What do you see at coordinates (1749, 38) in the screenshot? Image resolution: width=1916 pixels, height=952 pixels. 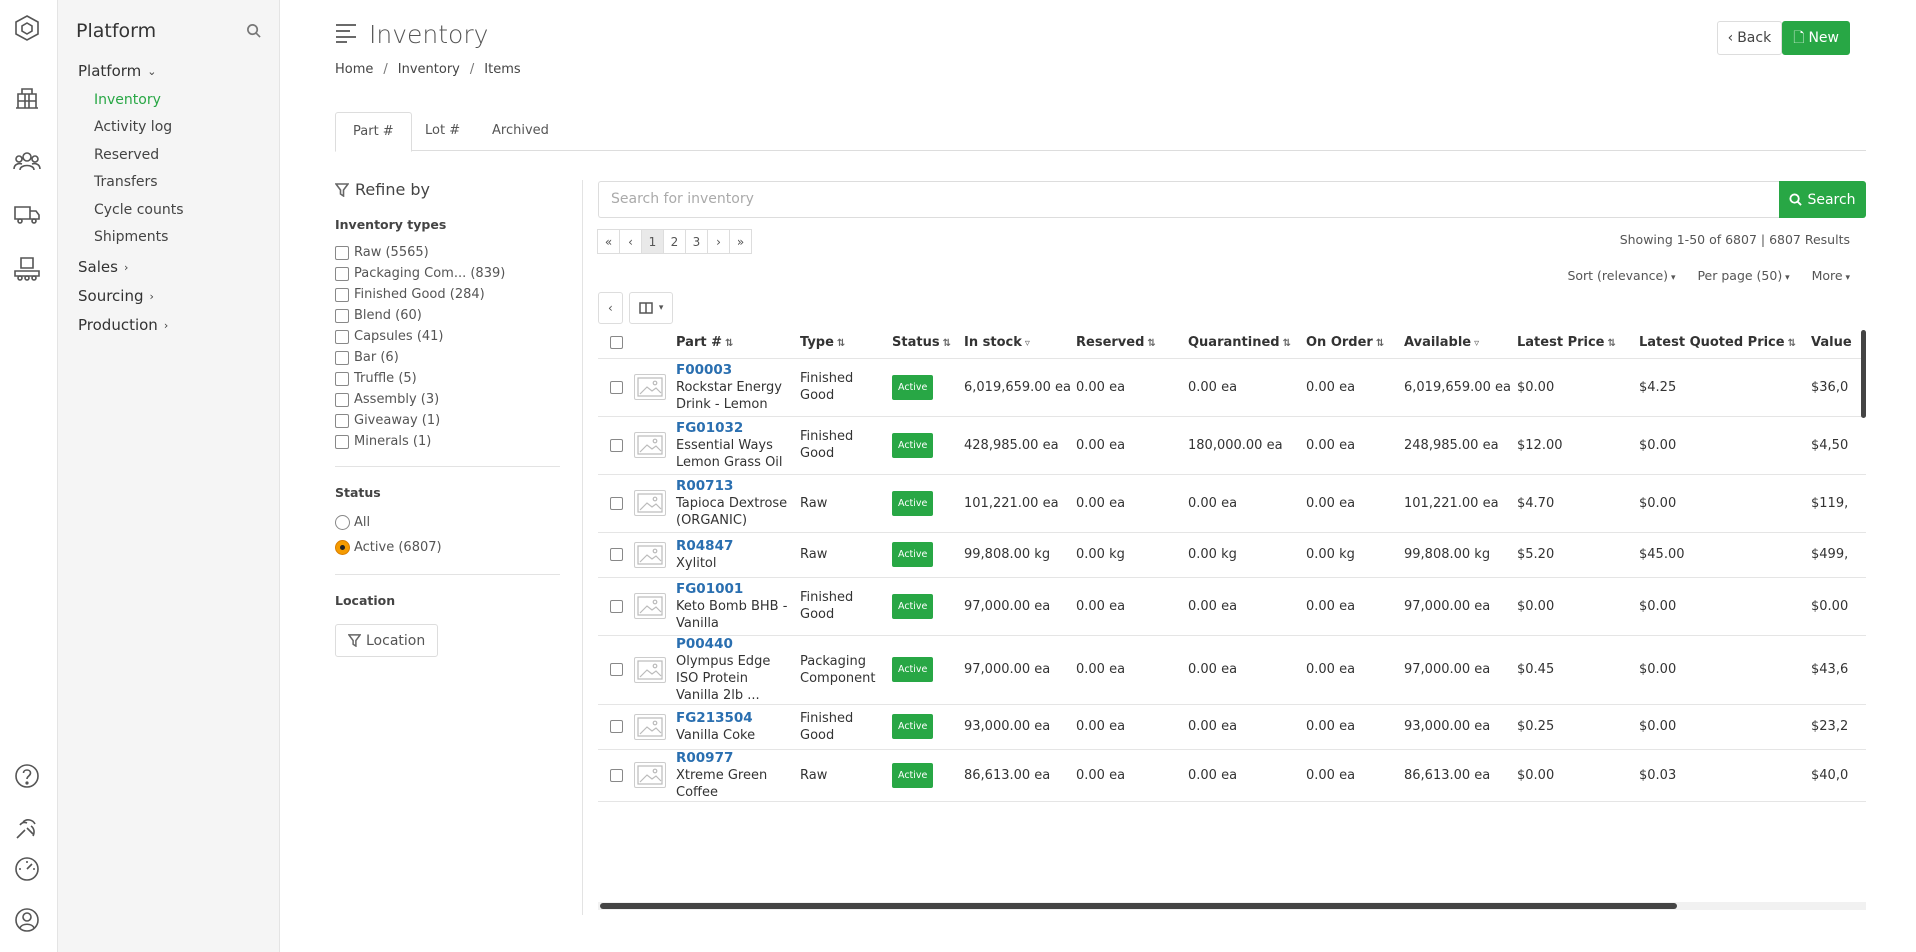 I see `back-button: ‹ Back` at bounding box center [1749, 38].